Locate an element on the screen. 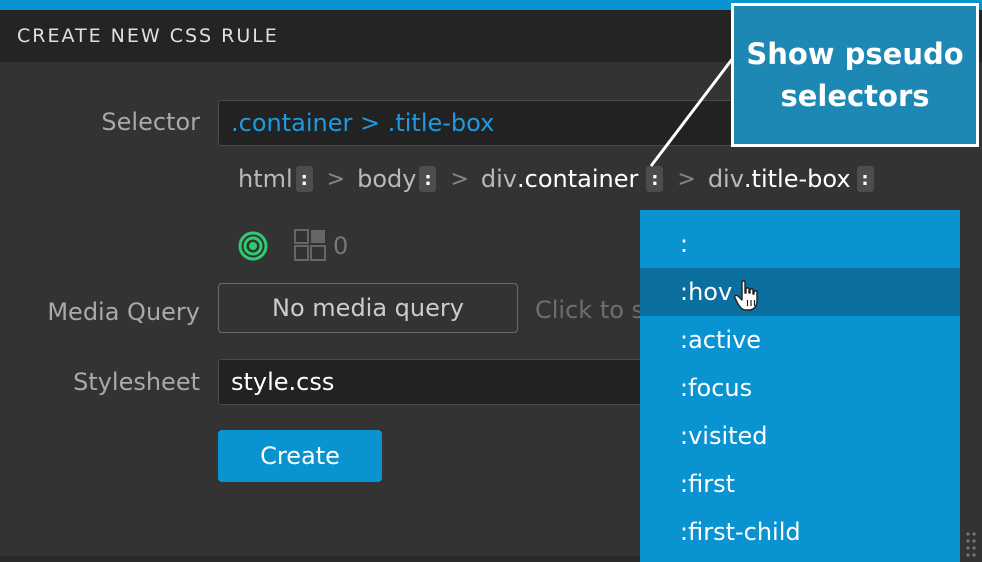 This screenshot has height=562, width=982. breadcrumb-item-html: html : is located at coordinates (275, 179).